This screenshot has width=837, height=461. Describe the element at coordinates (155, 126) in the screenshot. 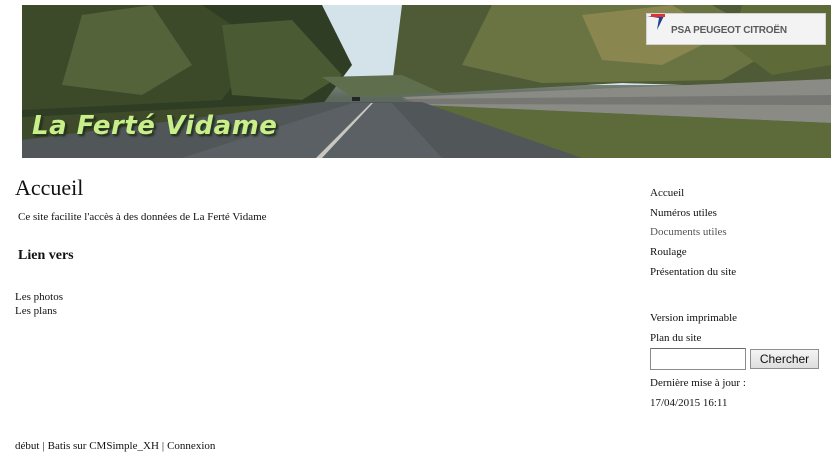

I see `site-title: La Ferté Vidame` at that location.